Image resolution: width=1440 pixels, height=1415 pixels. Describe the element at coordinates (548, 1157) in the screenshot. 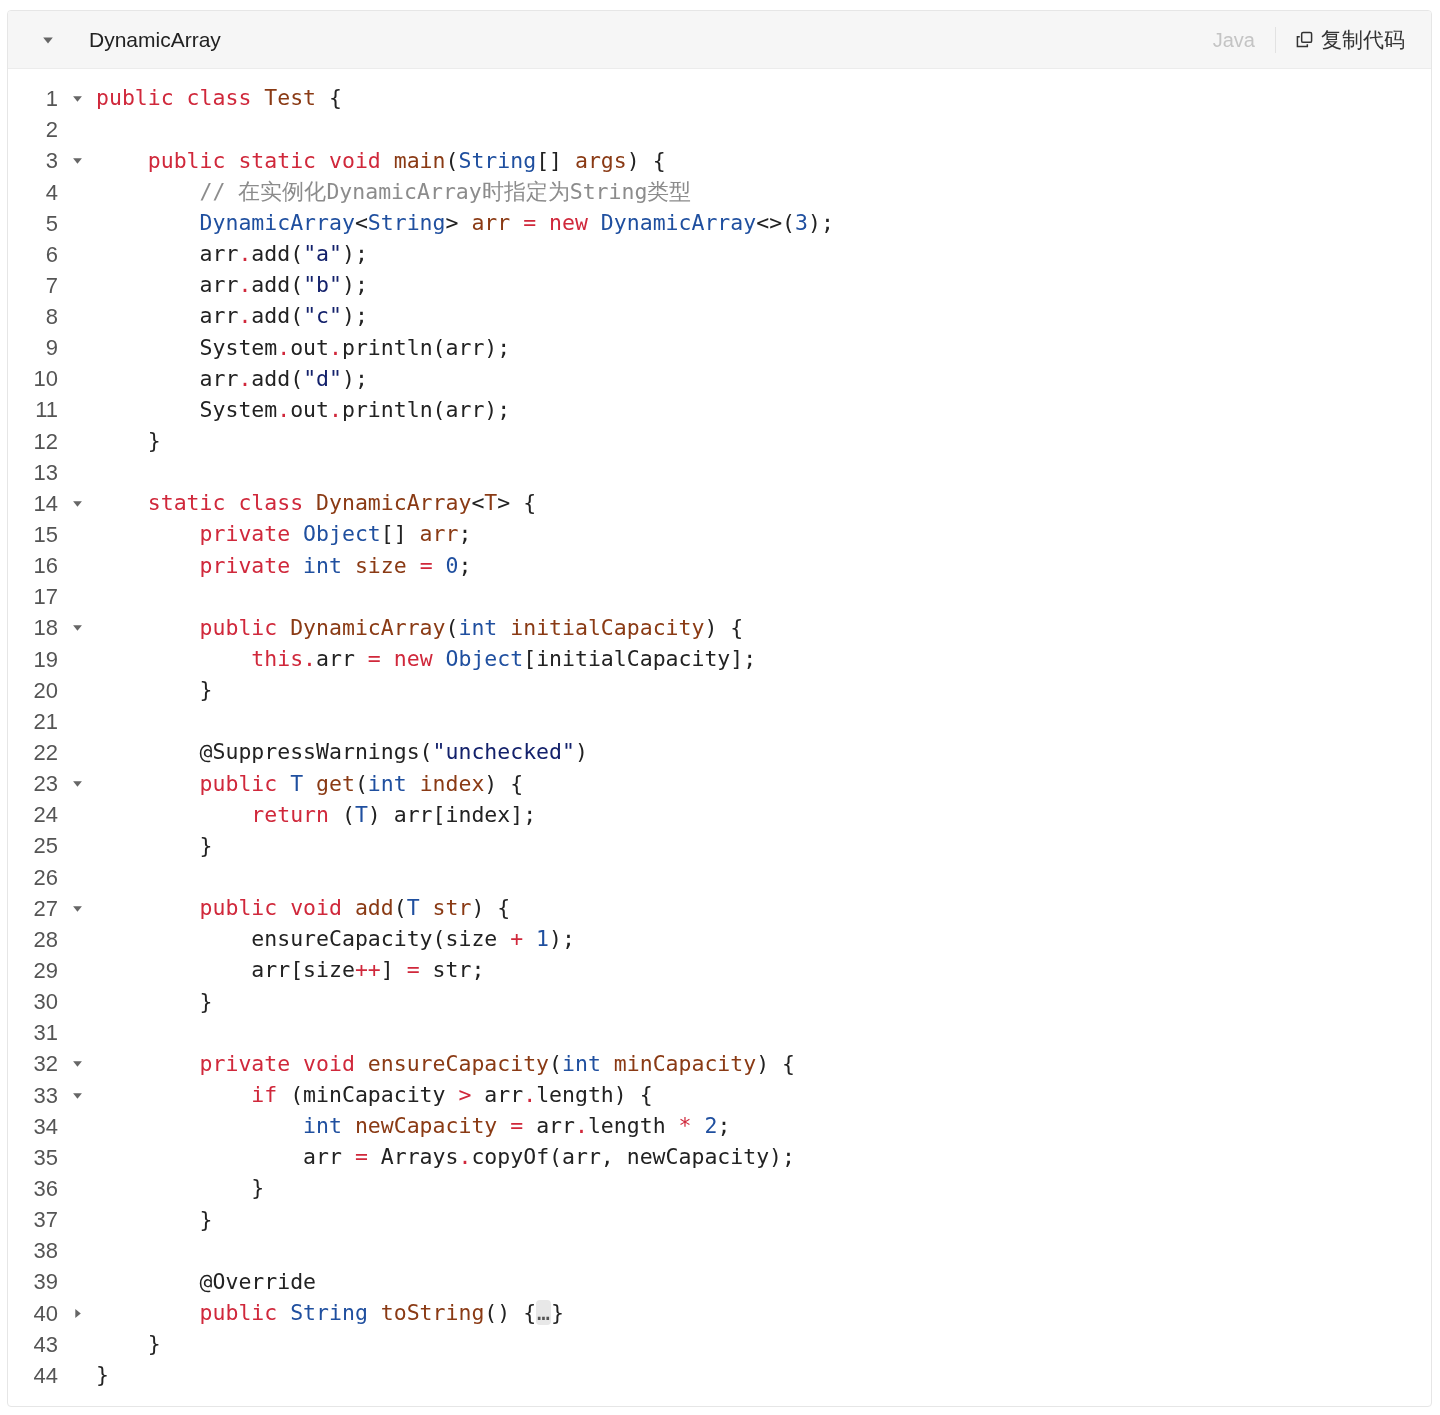

I see `code-line: arr = Arrays.copyOf(arr, newCapacity);` at that location.